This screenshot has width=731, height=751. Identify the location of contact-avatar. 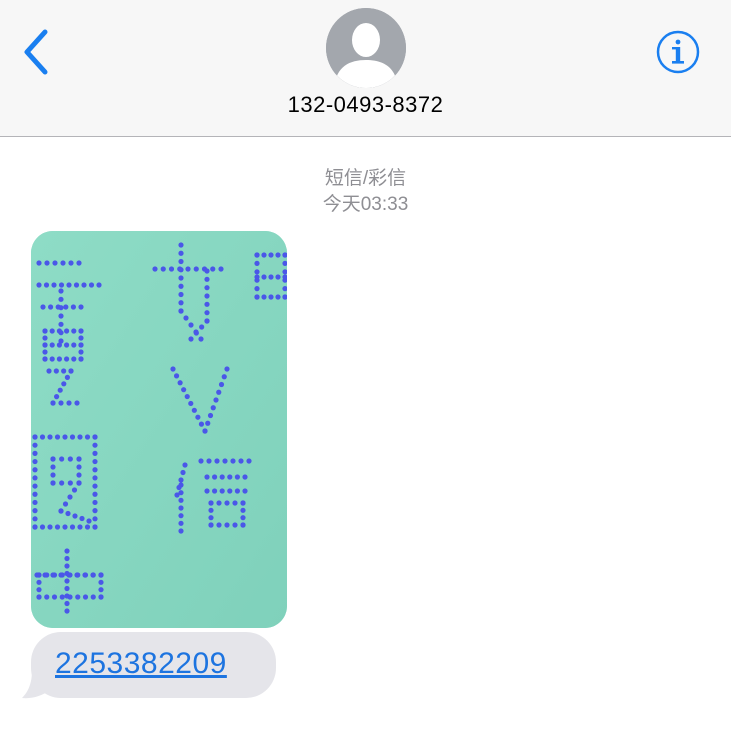
(366, 48).